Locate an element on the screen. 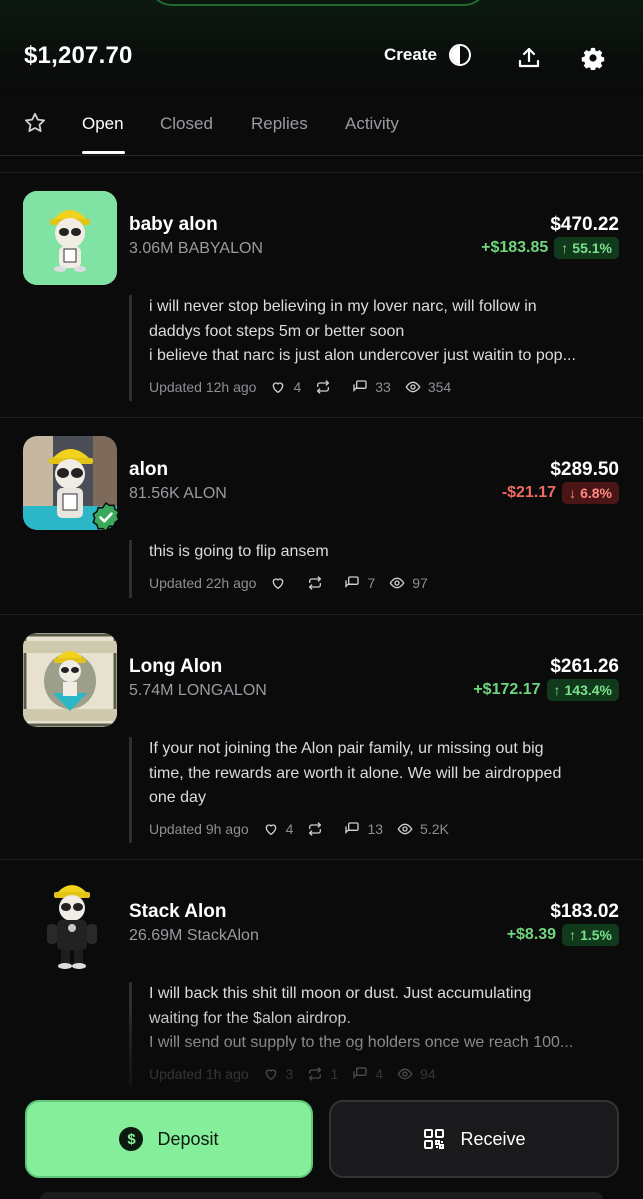 The height and width of the screenshot is (1199, 643). pnl-row: -$21.17 ↓ 6.8% is located at coordinates (560, 493).